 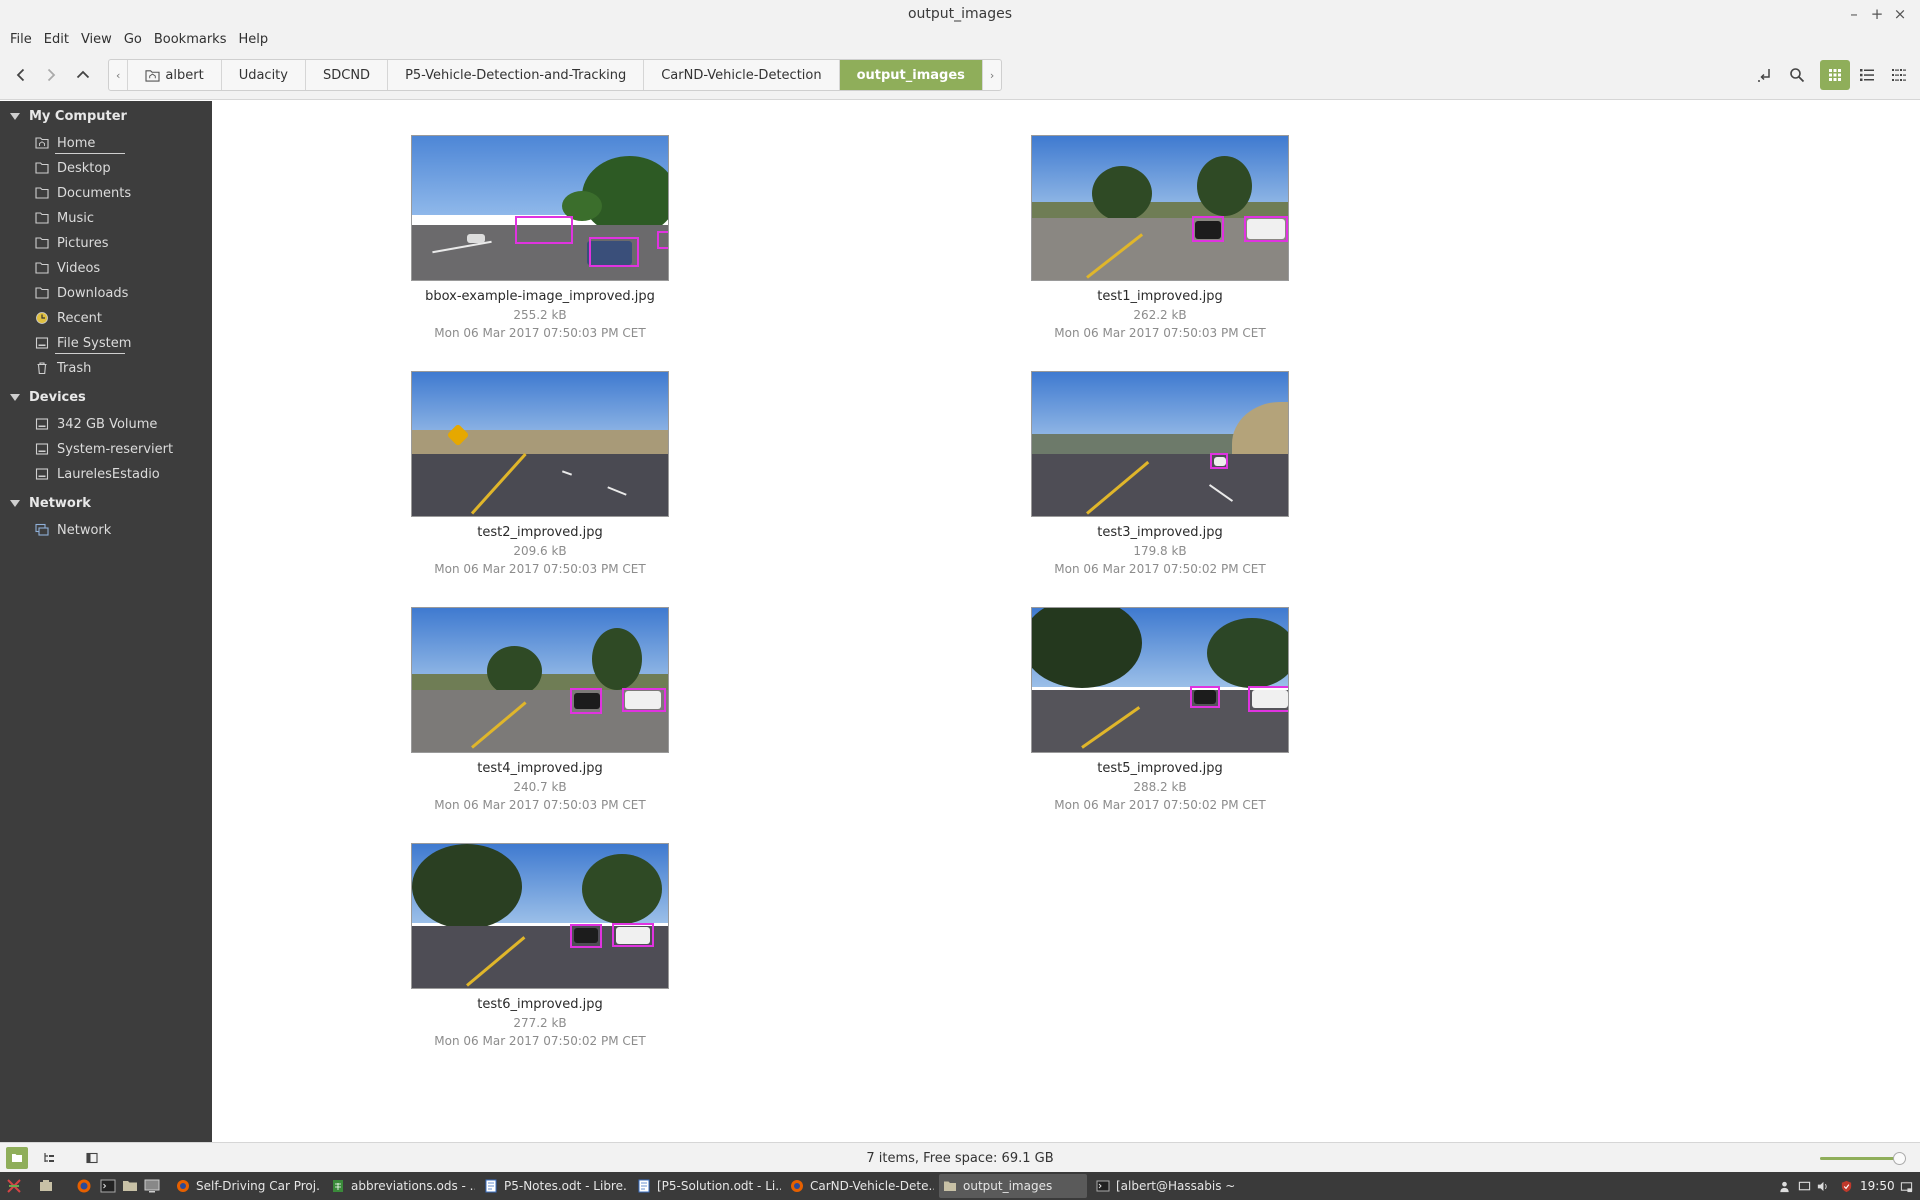 I want to click on sidebar-section-my-computer: My Computer, so click(x=63, y=116).